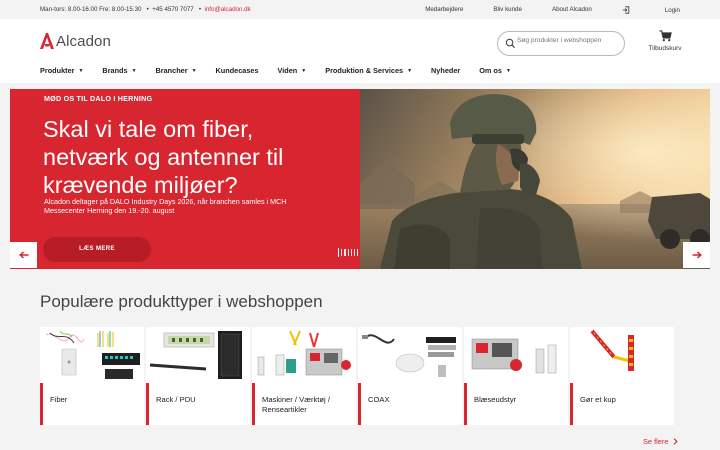 The image size is (720, 450). I want to click on nav-label: Om os, so click(490, 70).